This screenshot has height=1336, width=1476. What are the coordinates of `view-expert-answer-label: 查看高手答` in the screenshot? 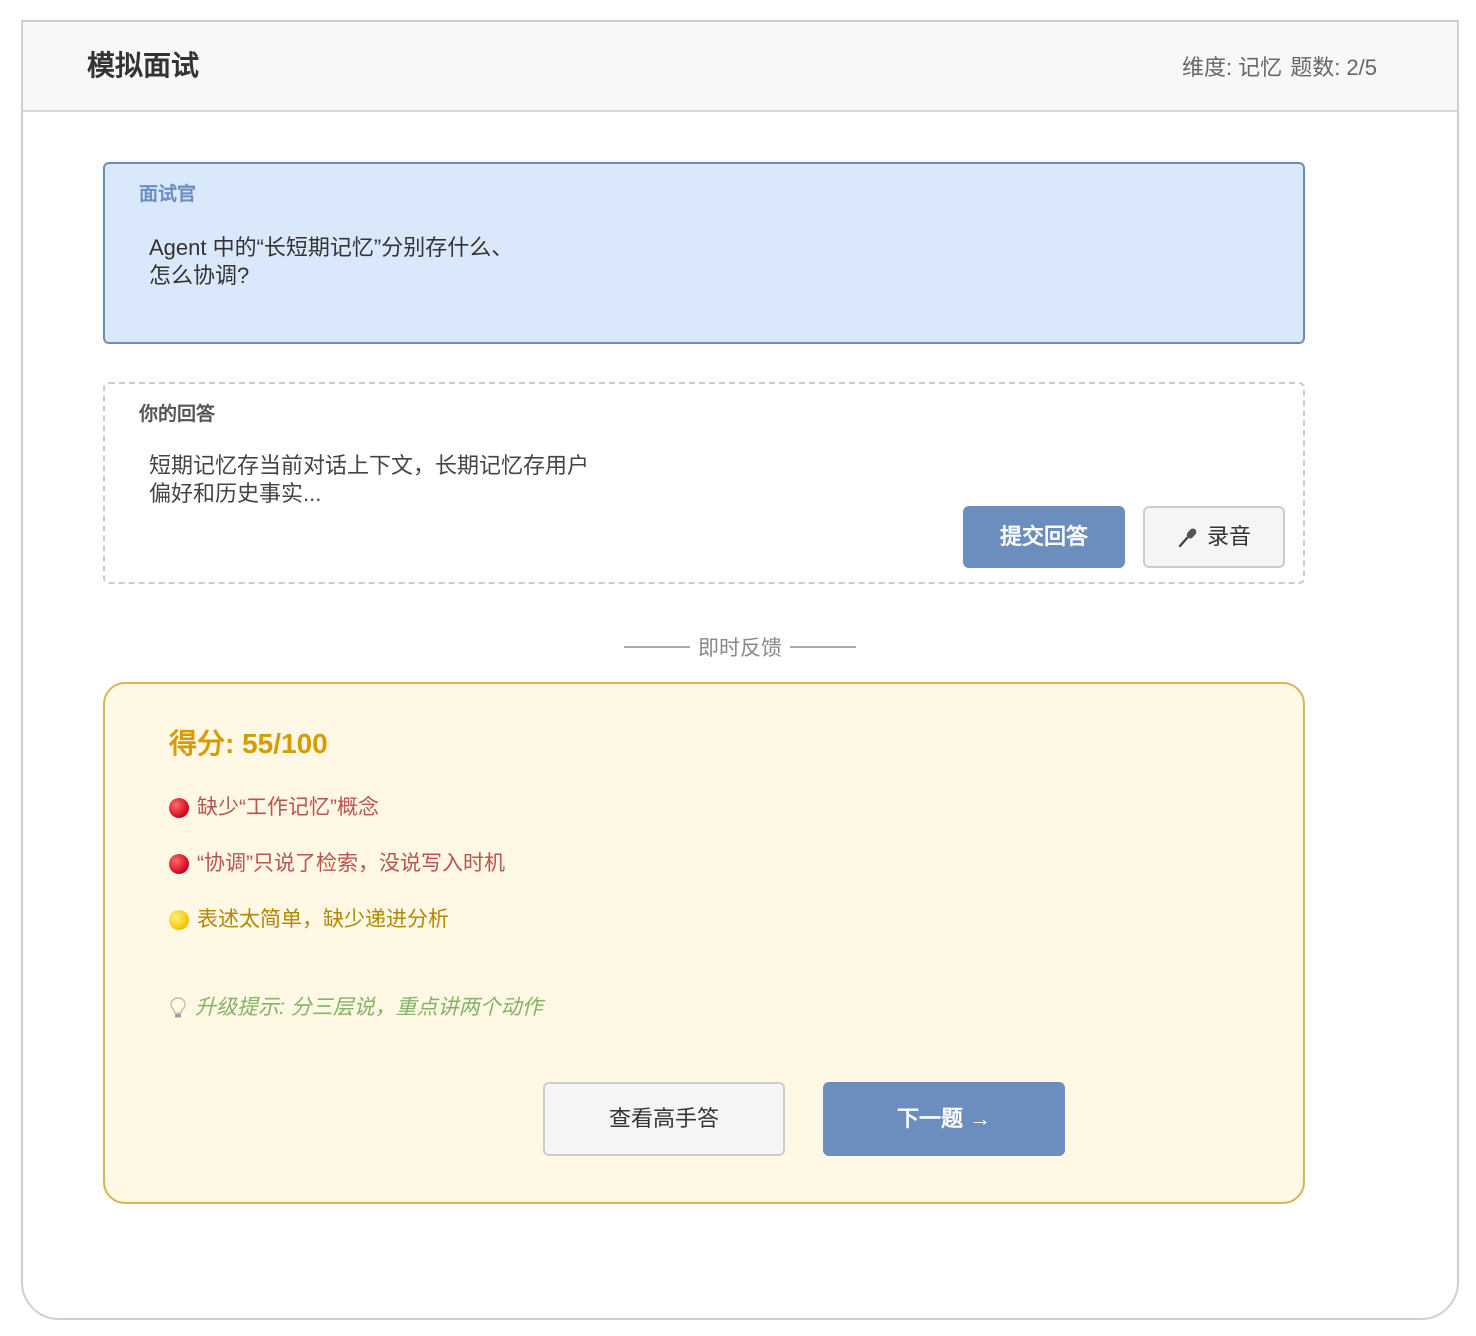 It's located at (663, 1118).